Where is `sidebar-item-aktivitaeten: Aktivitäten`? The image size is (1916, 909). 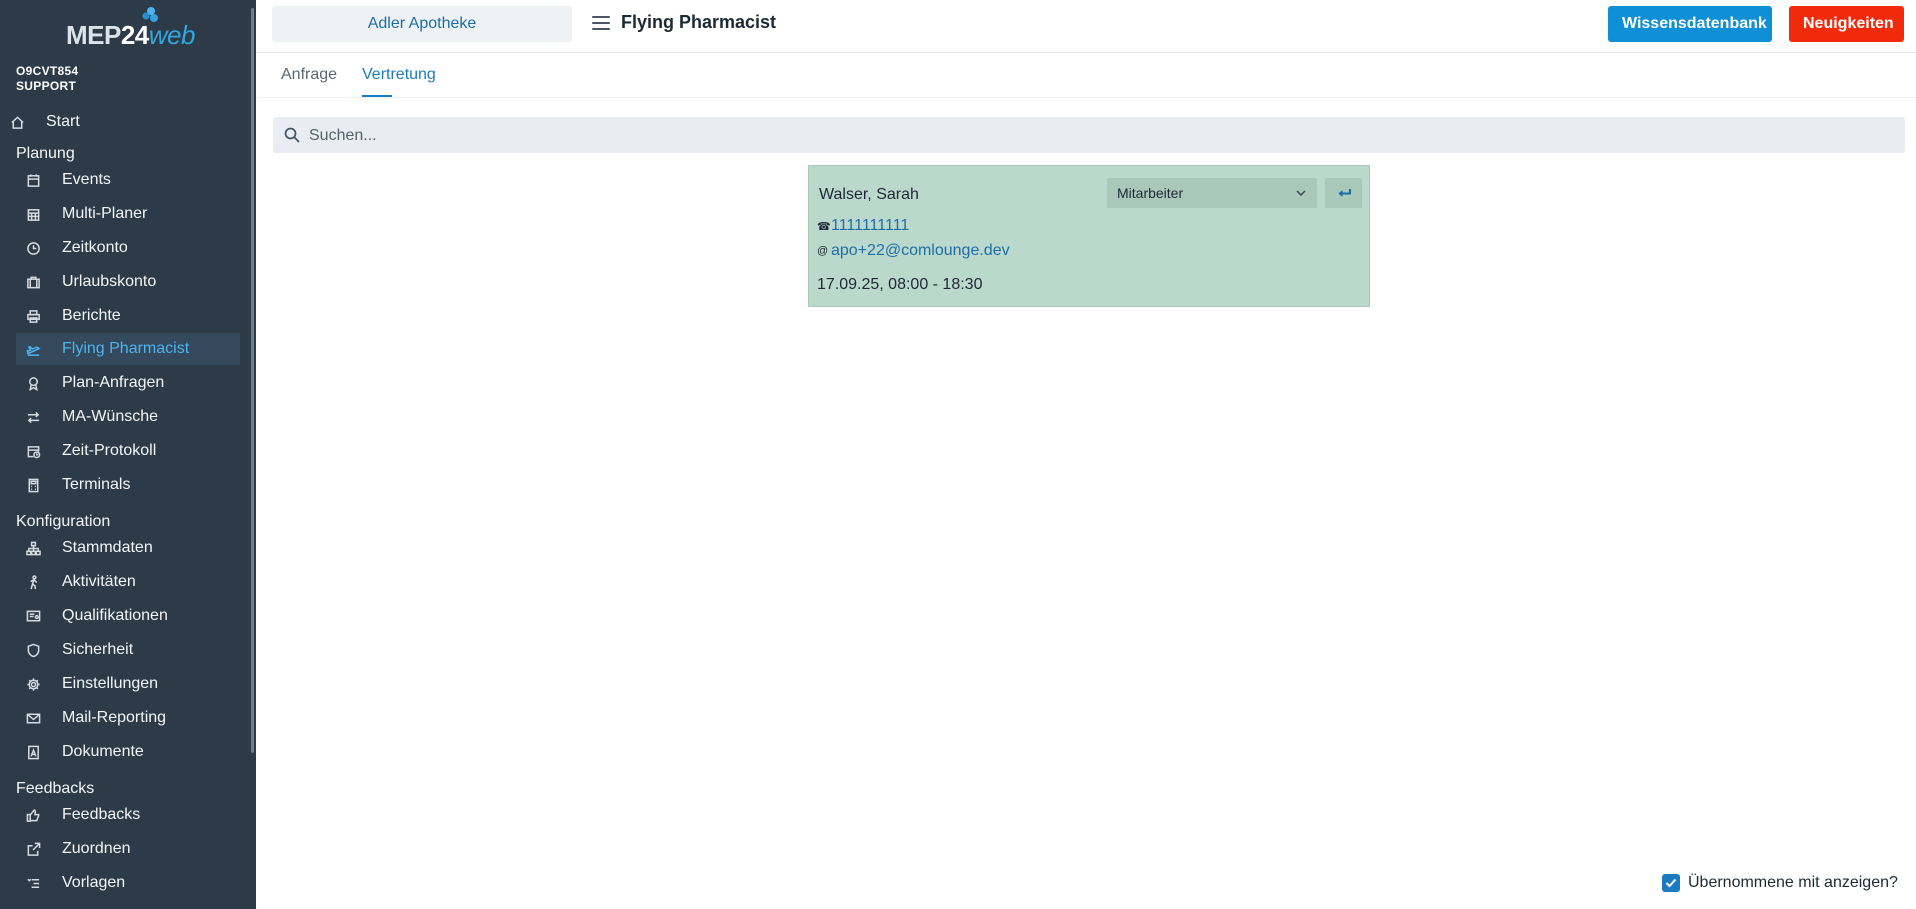
sidebar-item-aktivitaeten: Aktivitäten is located at coordinates (128, 582).